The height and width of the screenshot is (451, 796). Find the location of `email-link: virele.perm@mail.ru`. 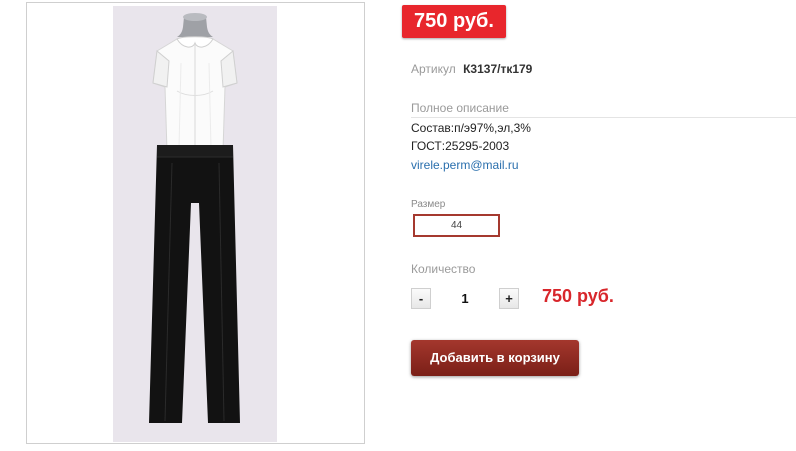

email-link: virele.perm@mail.ru is located at coordinates (465, 165).